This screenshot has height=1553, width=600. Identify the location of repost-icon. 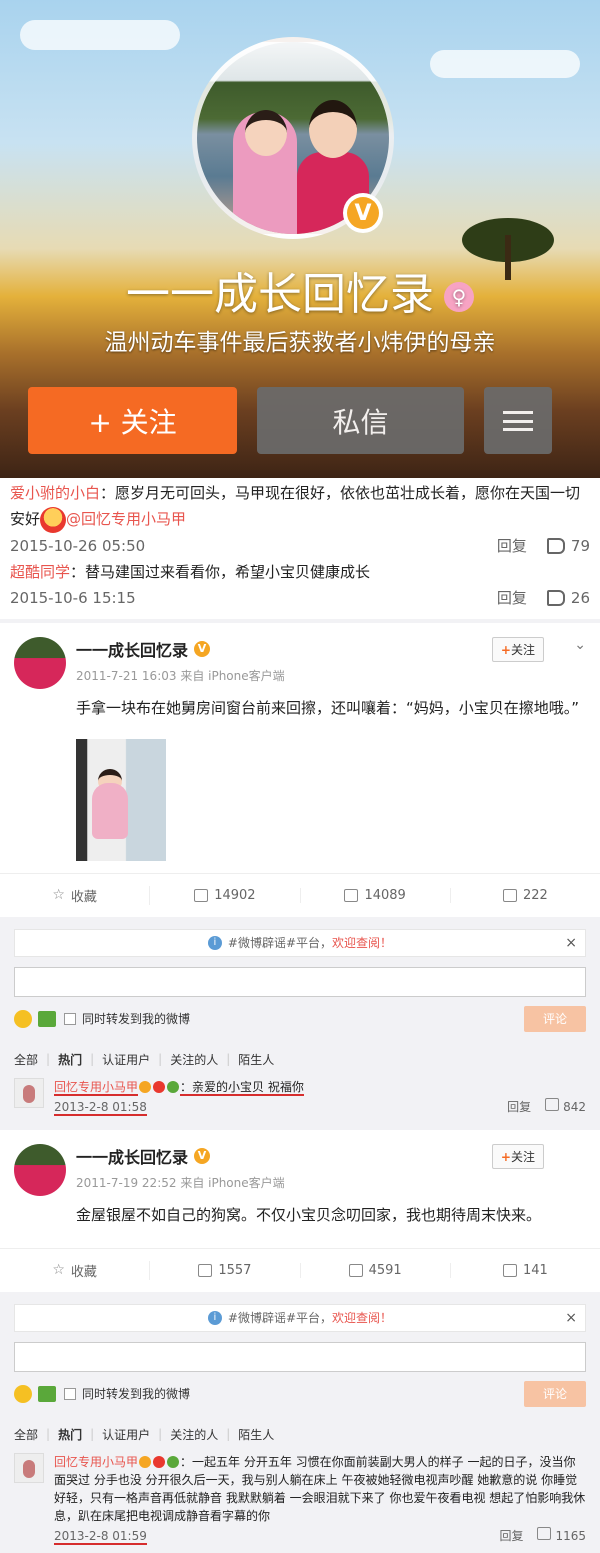
(205, 1270).